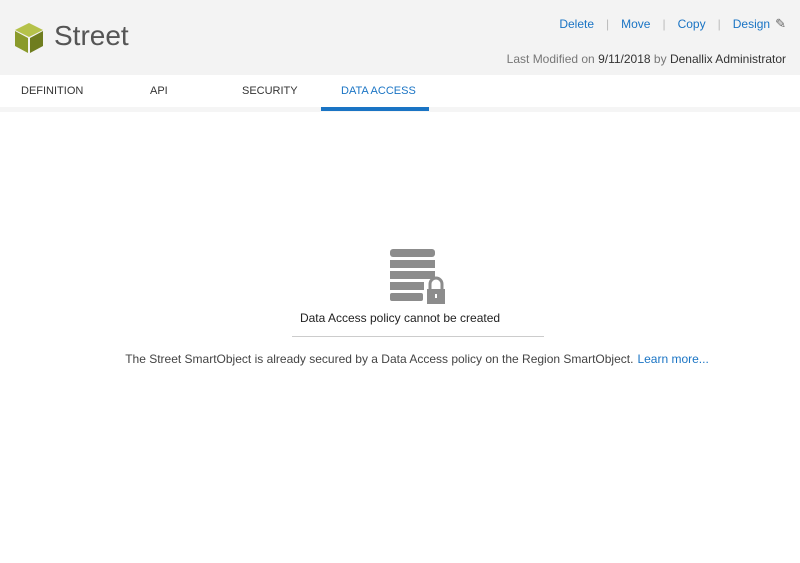  I want to click on design-link: Design, so click(751, 24).